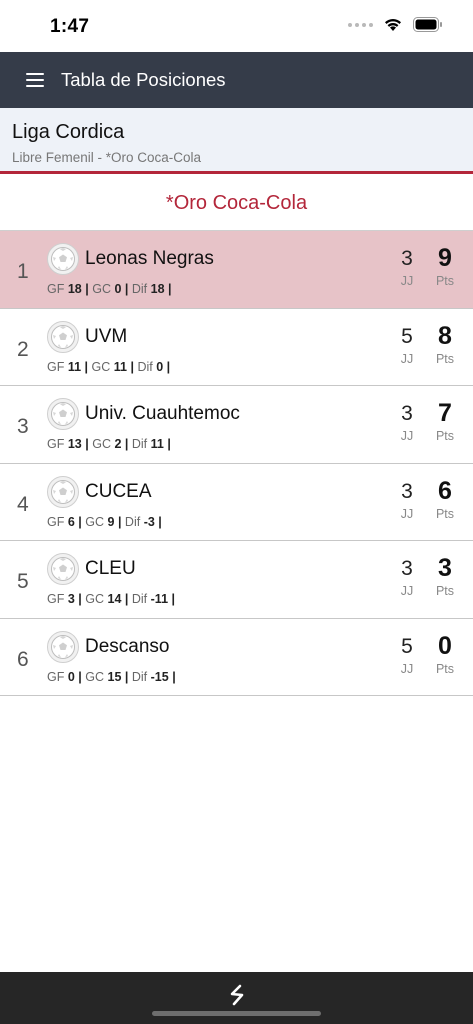 Image resolution: width=473 pixels, height=1024 pixels. I want to click on team-name: CUCEA, so click(118, 491).